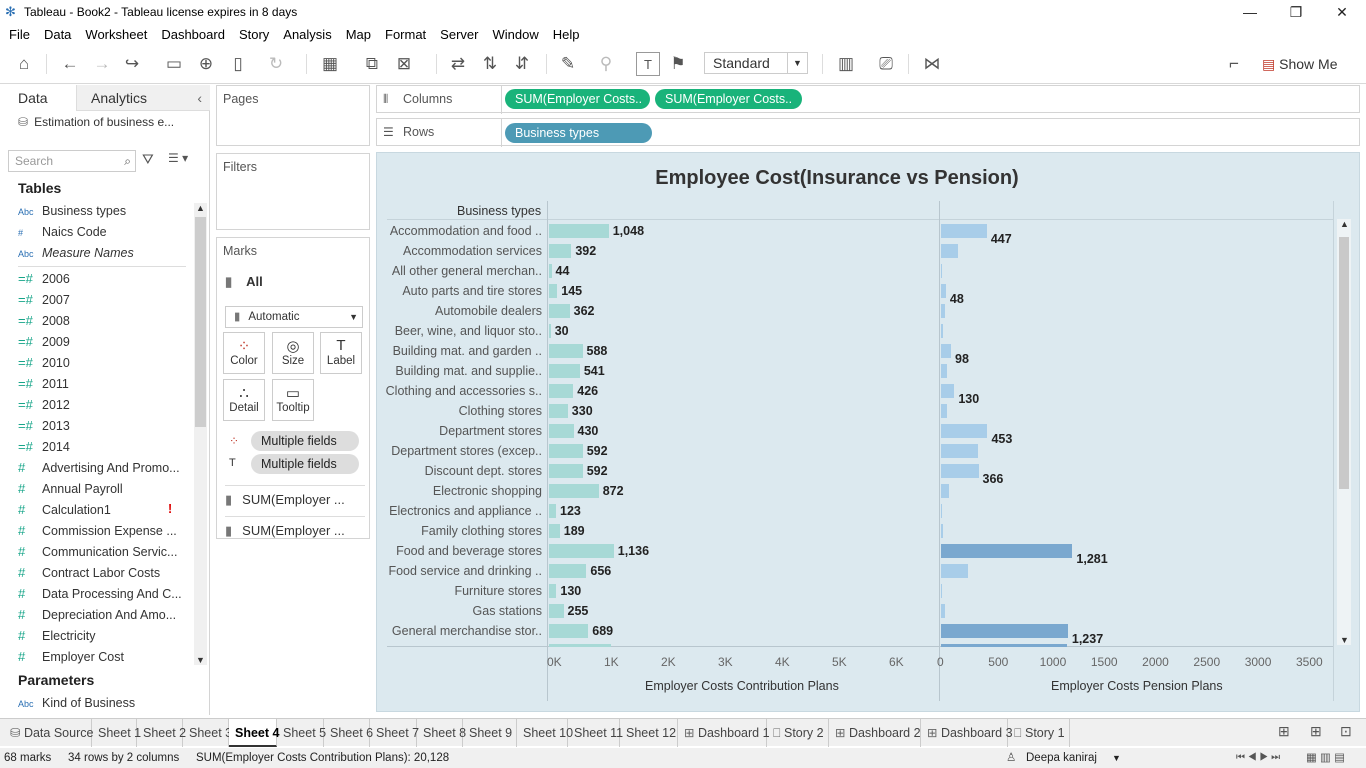  What do you see at coordinates (103, 362) in the screenshot?
I see `field-measure: =# 2010` at bounding box center [103, 362].